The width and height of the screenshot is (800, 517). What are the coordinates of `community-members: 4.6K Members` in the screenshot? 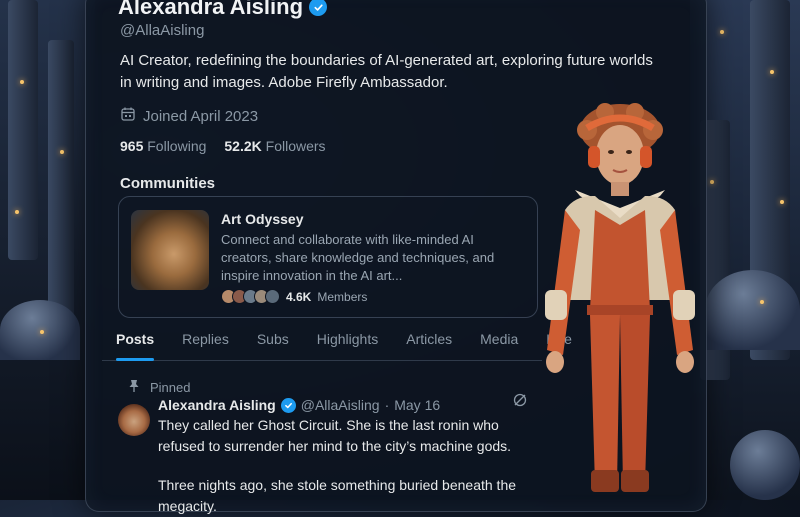 It's located at (294, 296).